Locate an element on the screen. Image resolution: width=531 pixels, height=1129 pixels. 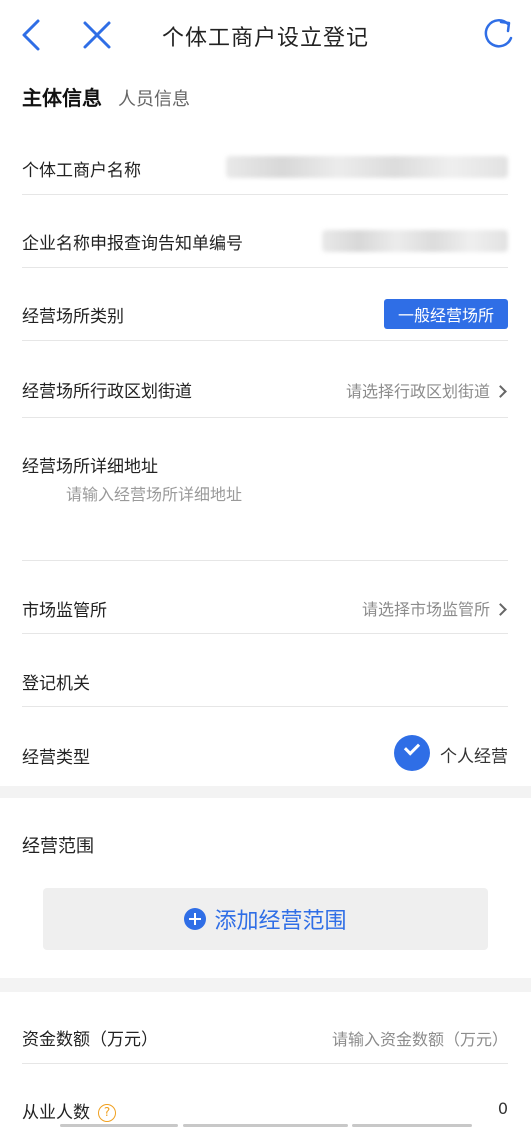
tab-bar: 主体信息 人员信息 is located at coordinates (106, 97).